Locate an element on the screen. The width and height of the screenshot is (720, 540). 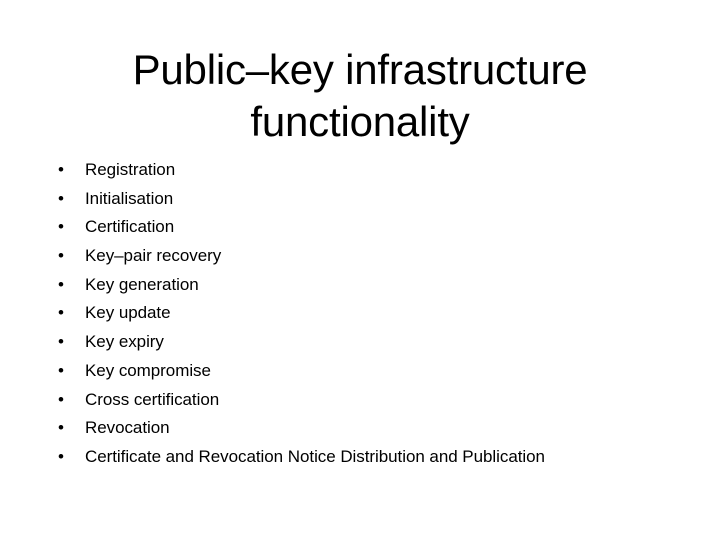
list-item: • Certification is located at coordinates (378, 231).